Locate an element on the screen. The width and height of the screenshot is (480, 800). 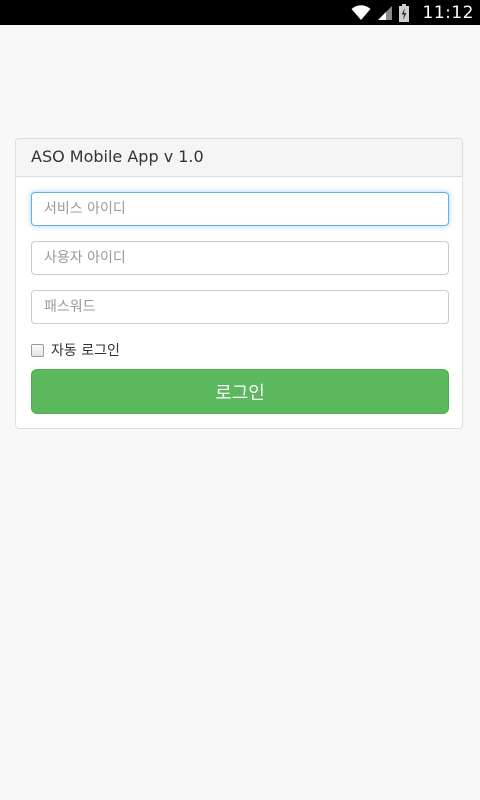
login-button: 로그인 is located at coordinates (240, 391).